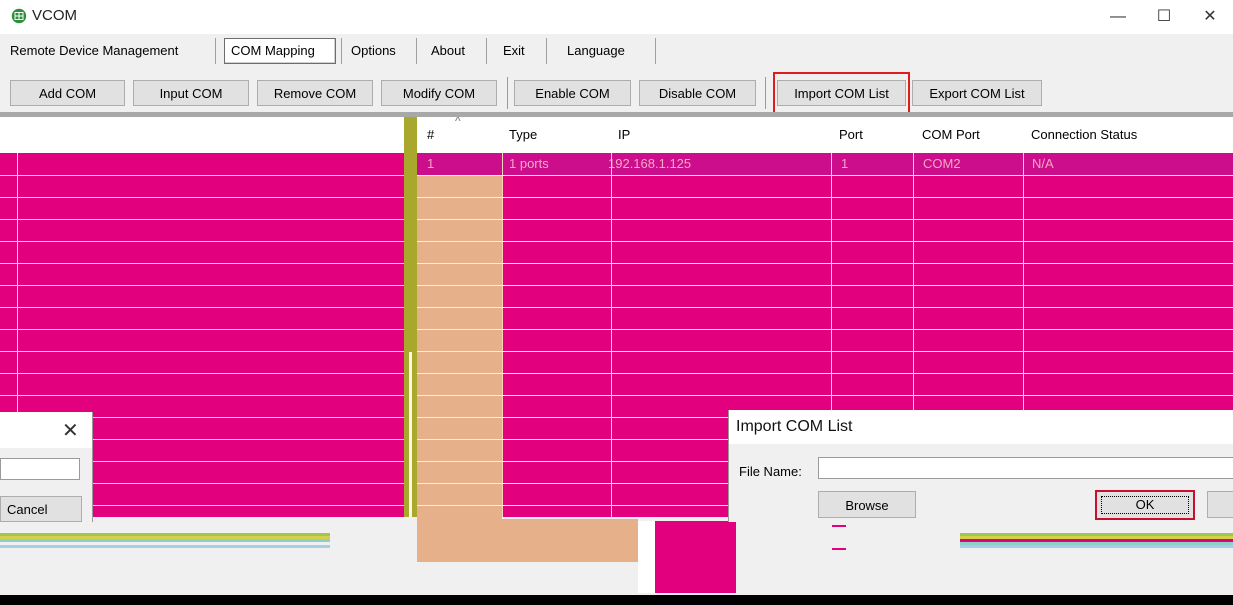  I want to click on menu-remote-device-management: Remote Device Management, so click(94, 51).